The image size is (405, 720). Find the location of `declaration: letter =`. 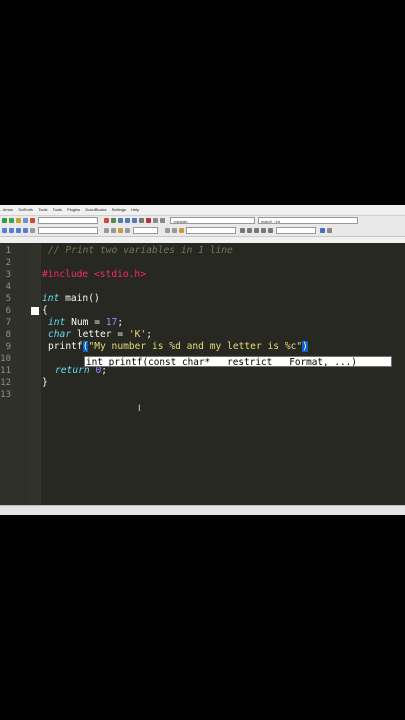

declaration: letter = is located at coordinates (100, 334).